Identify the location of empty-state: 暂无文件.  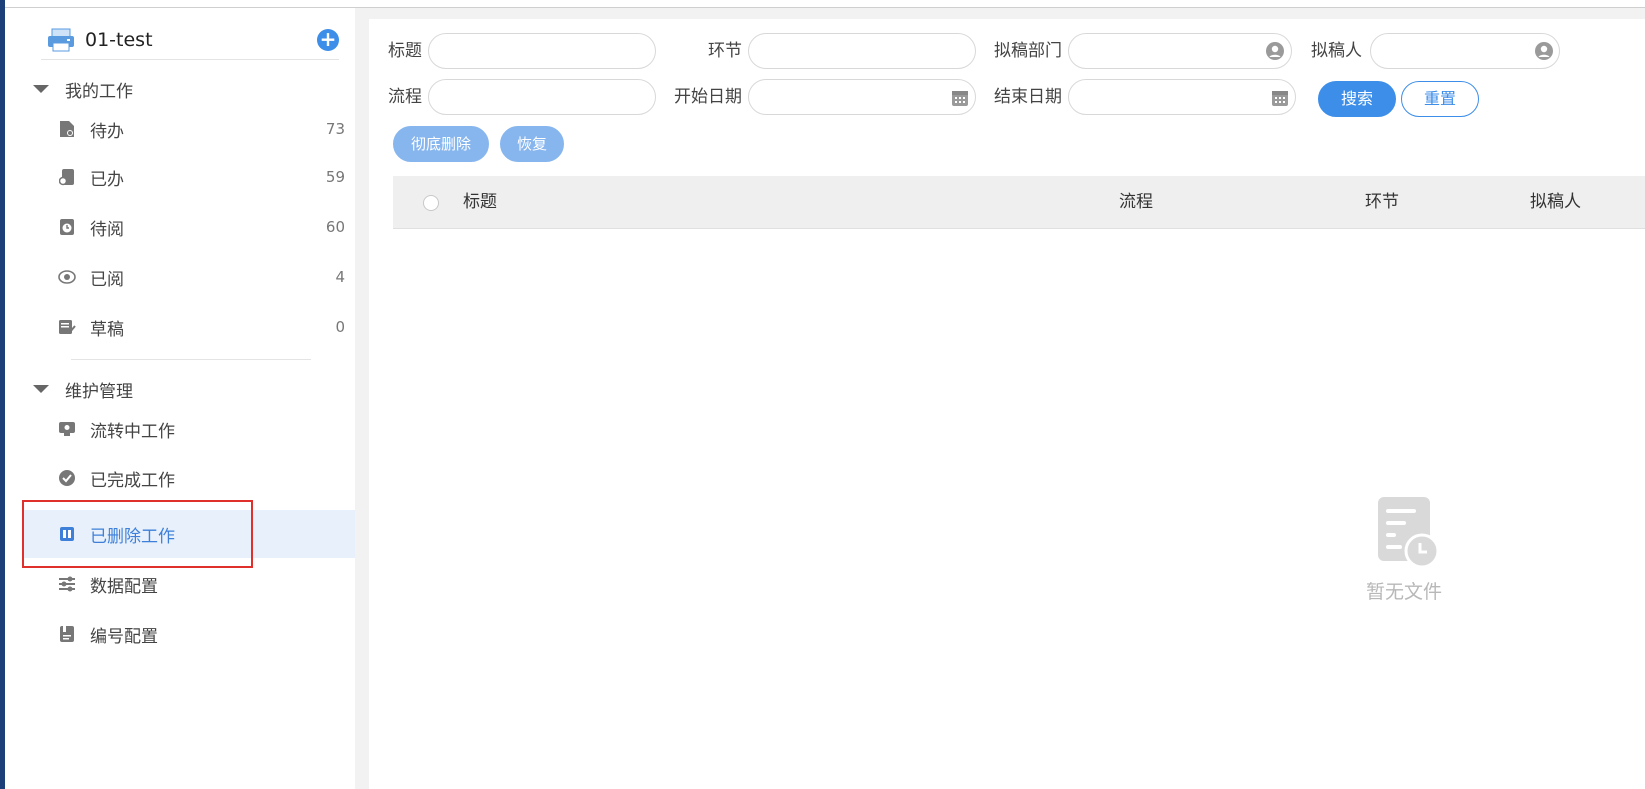
(1404, 548).